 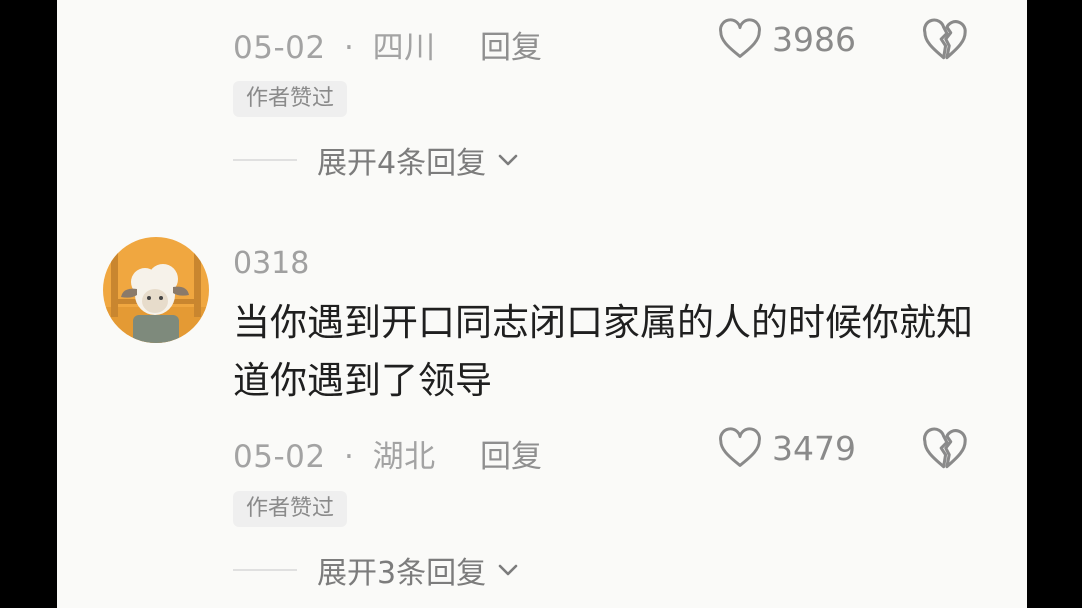 I want to click on expand-replies-label: 展开3条回复, so click(x=402, y=573).